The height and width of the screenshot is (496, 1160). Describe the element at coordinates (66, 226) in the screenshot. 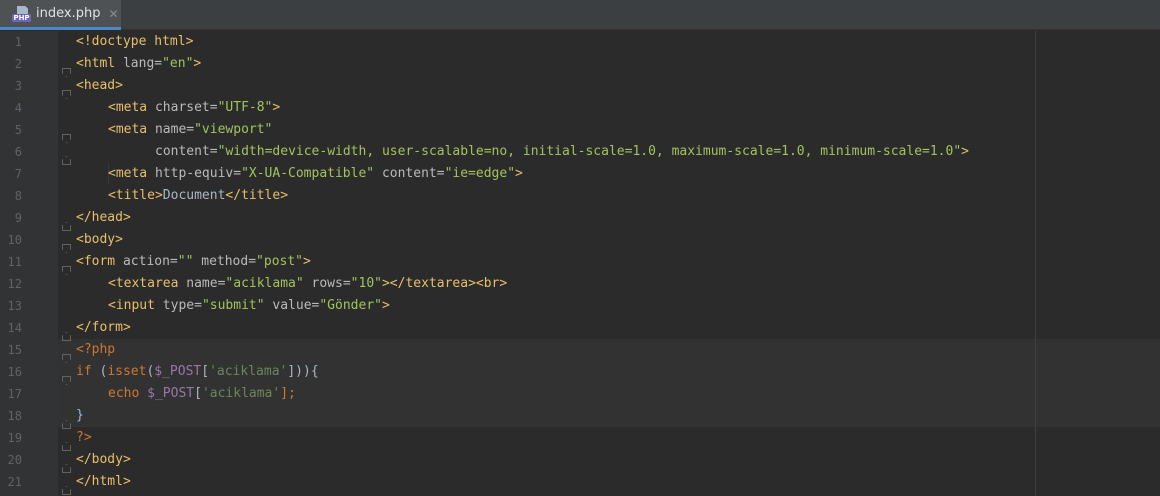

I see `fold-head-end-icon` at that location.